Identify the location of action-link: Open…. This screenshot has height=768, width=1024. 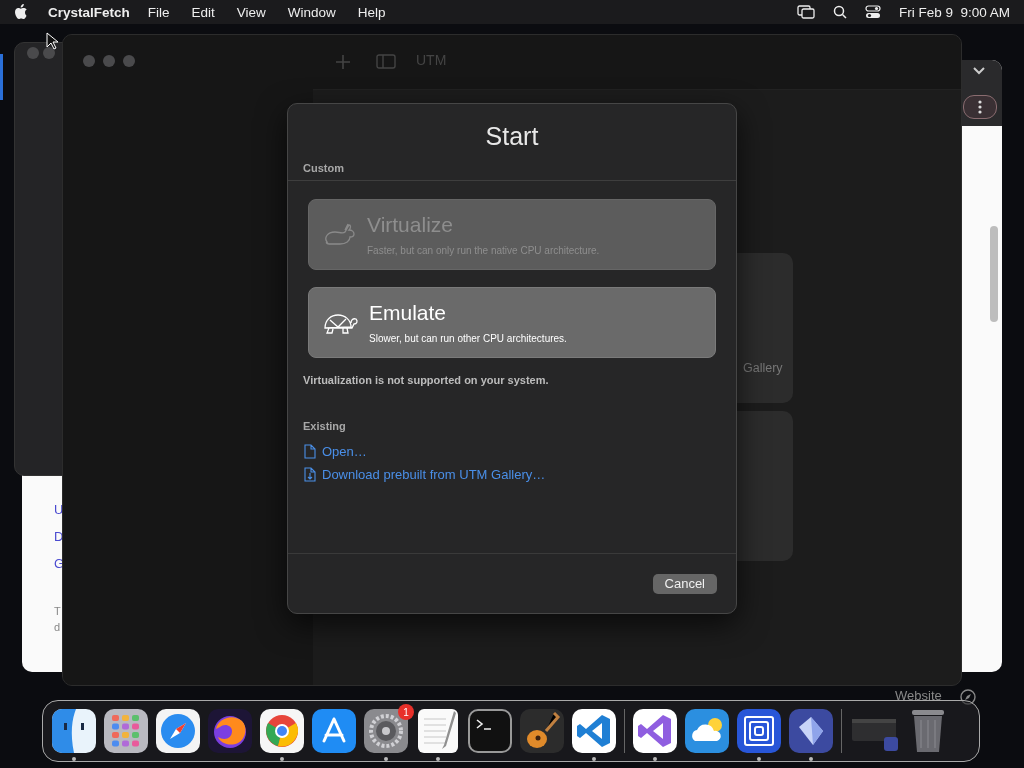
(512, 451).